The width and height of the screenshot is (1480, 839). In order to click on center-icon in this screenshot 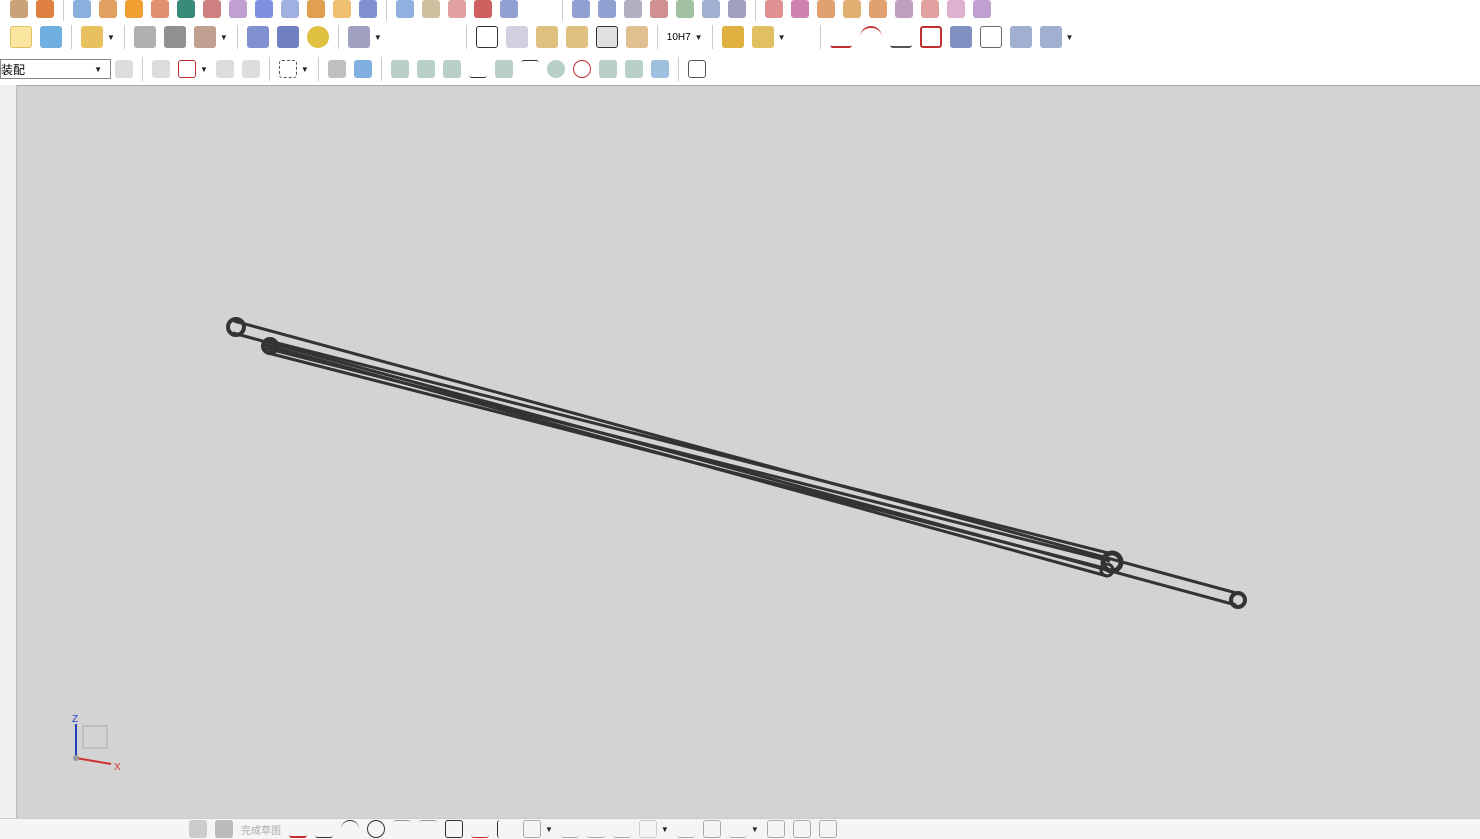, I will do `click(555, 69)`.